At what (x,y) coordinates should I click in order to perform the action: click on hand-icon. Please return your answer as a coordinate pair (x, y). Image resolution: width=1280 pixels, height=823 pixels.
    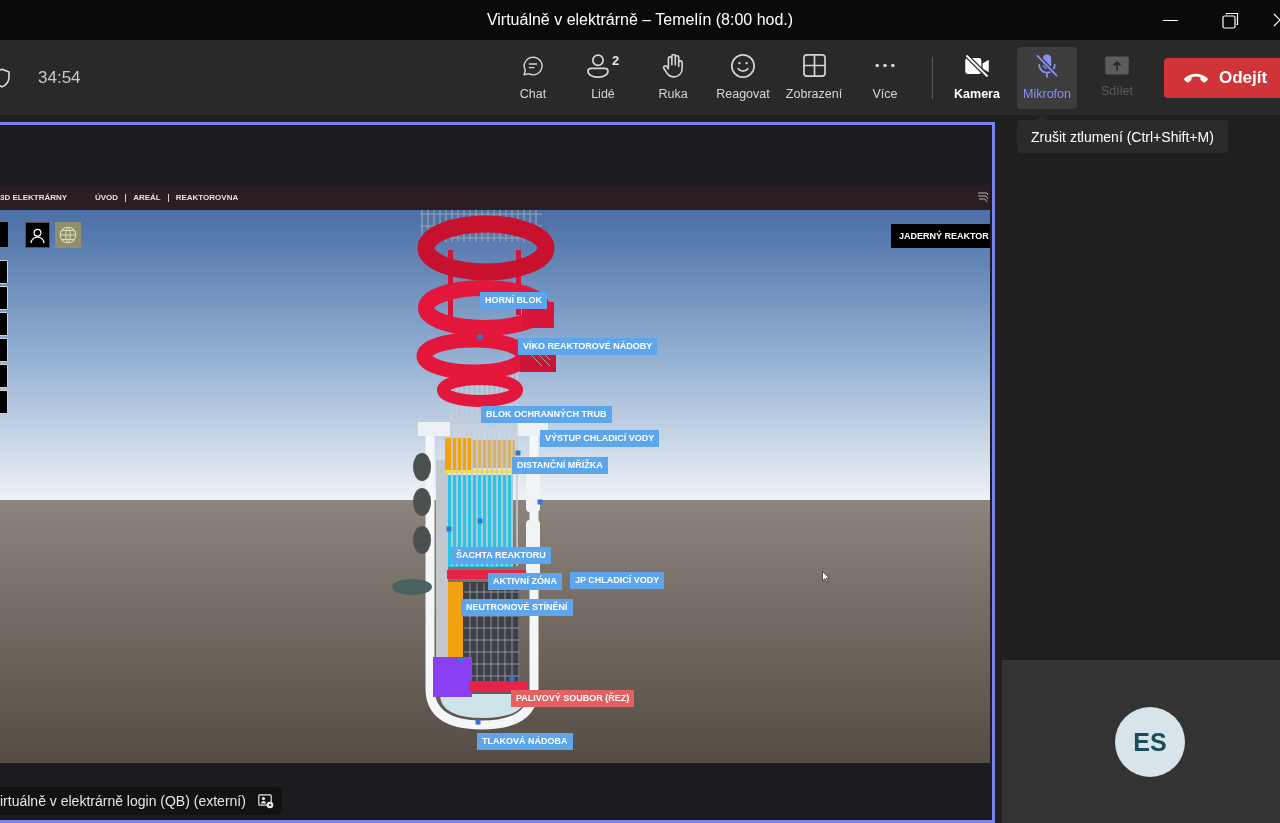
    Looking at the image, I should click on (673, 65).